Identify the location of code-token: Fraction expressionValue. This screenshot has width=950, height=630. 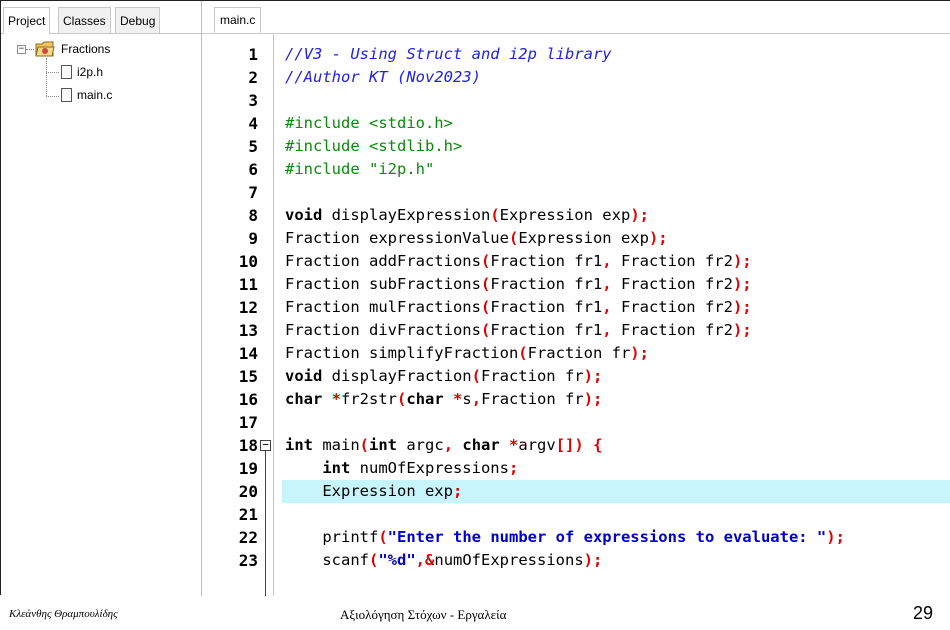
(397, 238).